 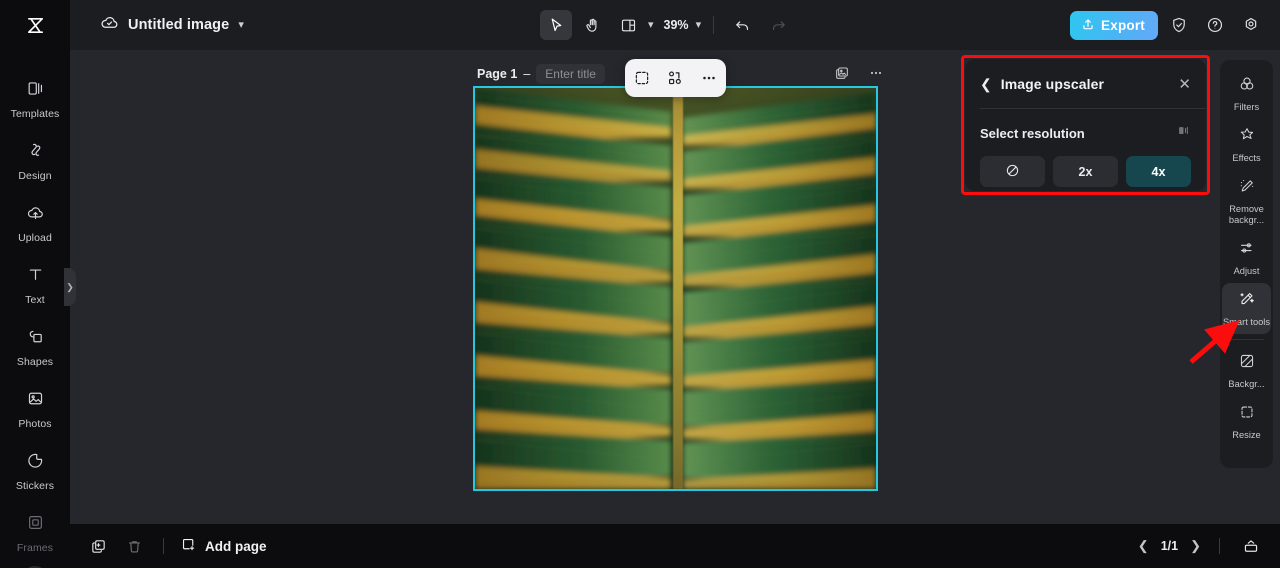 I want to click on layout-chevron-down-icon: ▾, so click(x=651, y=25).